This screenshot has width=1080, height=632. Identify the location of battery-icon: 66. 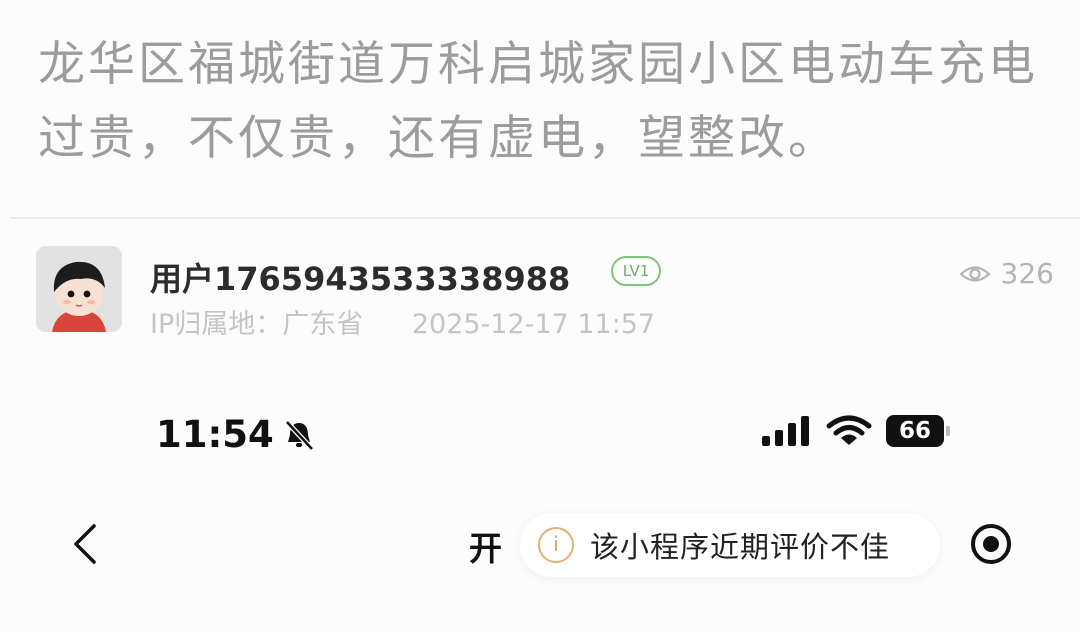
(918, 431).